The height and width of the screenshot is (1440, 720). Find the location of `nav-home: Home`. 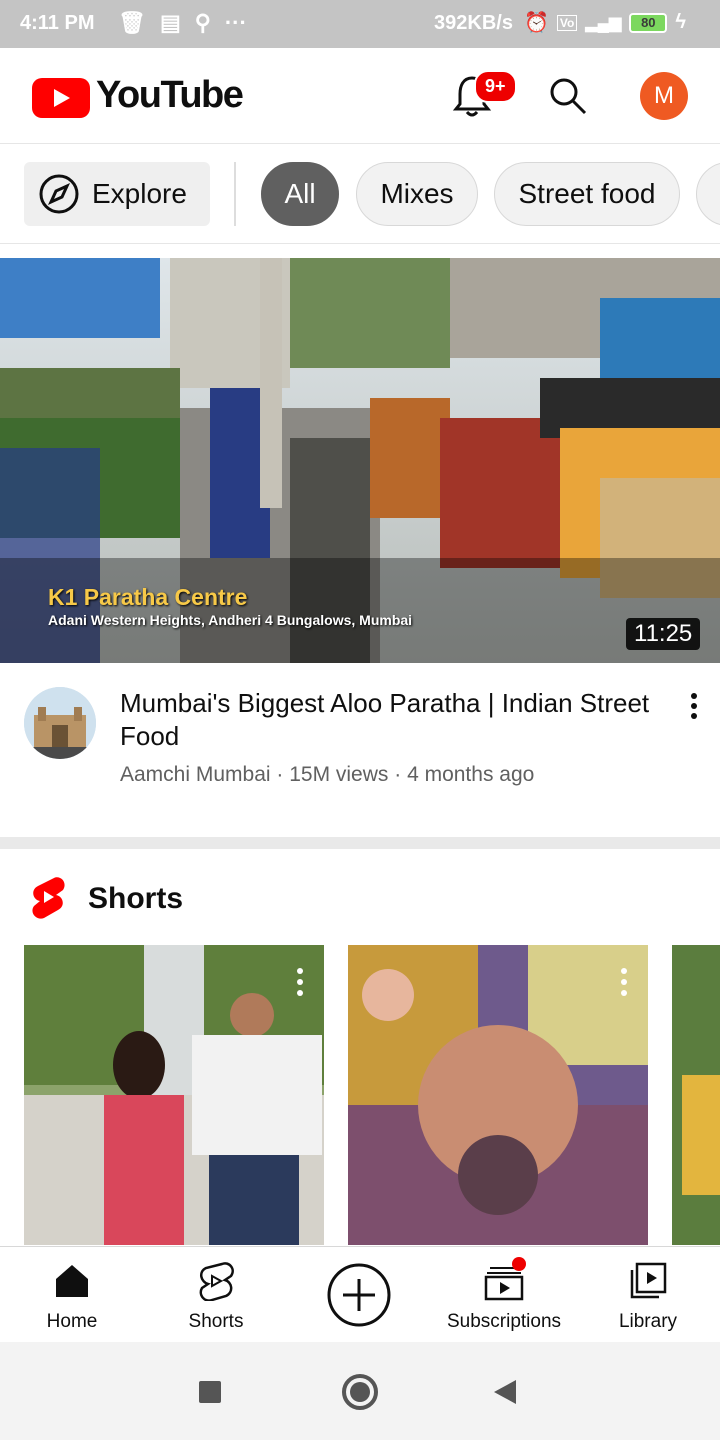

nav-home: Home is located at coordinates (72, 1295).